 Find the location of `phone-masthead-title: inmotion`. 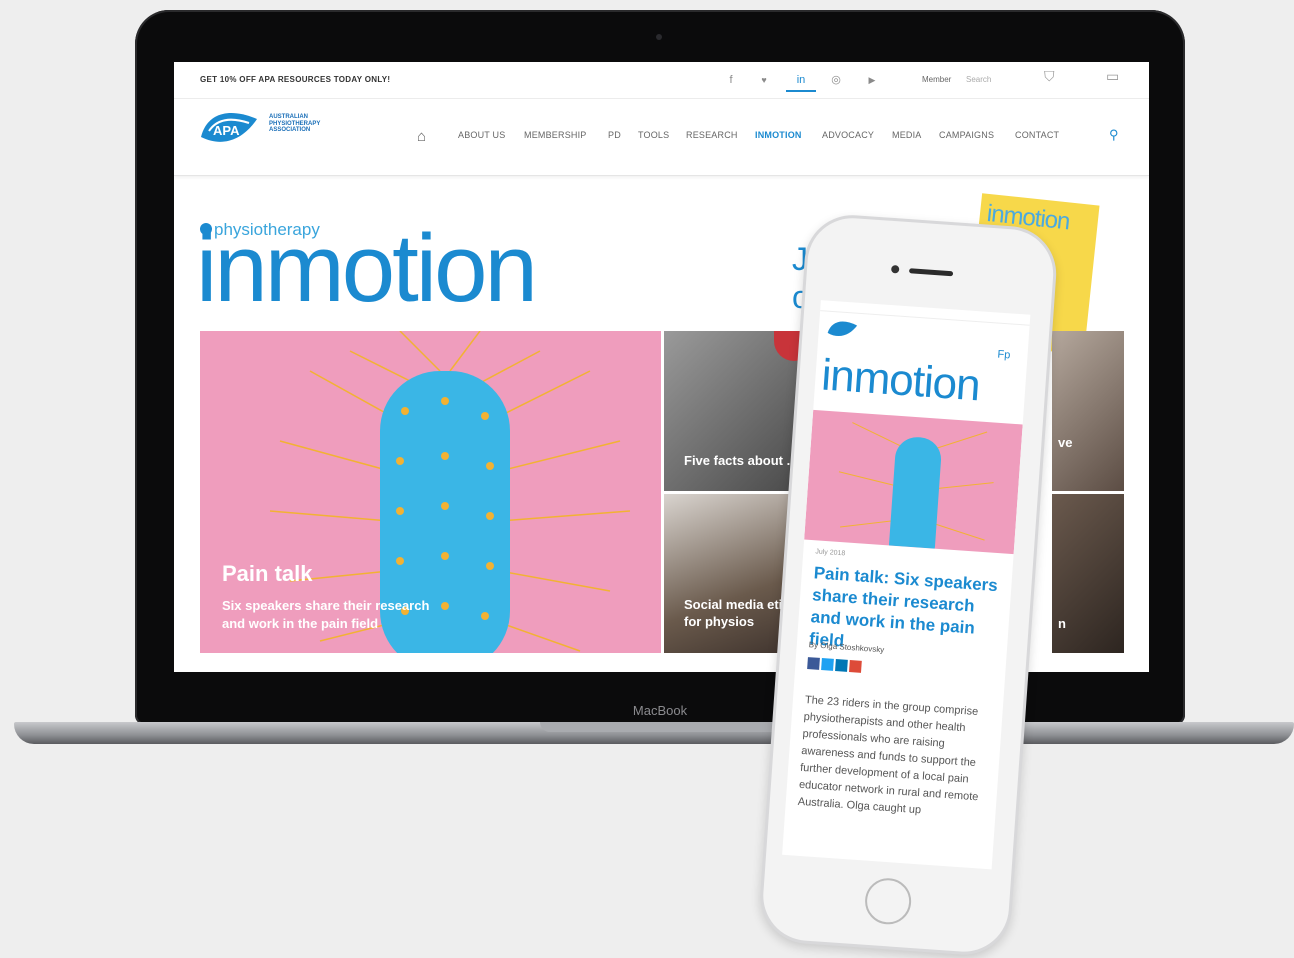

phone-masthead-title: inmotion is located at coordinates (900, 380).